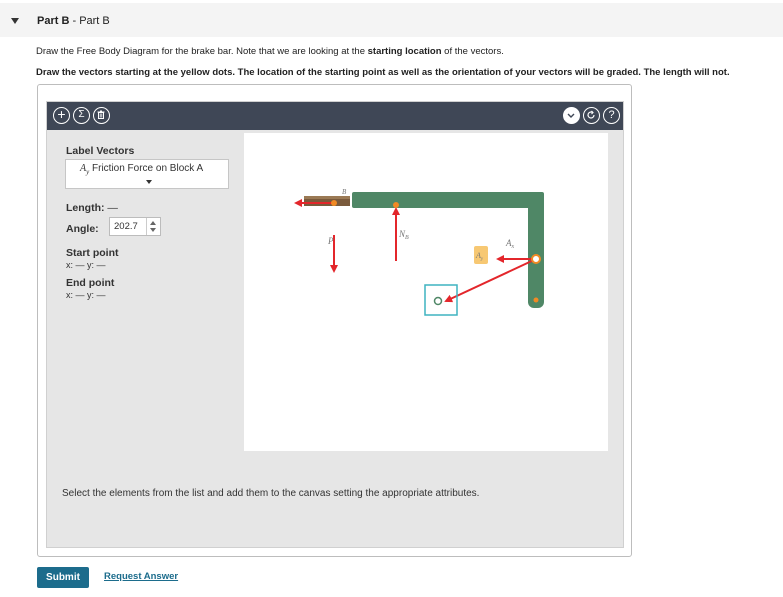  What do you see at coordinates (330, 241) in the screenshot?
I see `label-p: P` at bounding box center [330, 241].